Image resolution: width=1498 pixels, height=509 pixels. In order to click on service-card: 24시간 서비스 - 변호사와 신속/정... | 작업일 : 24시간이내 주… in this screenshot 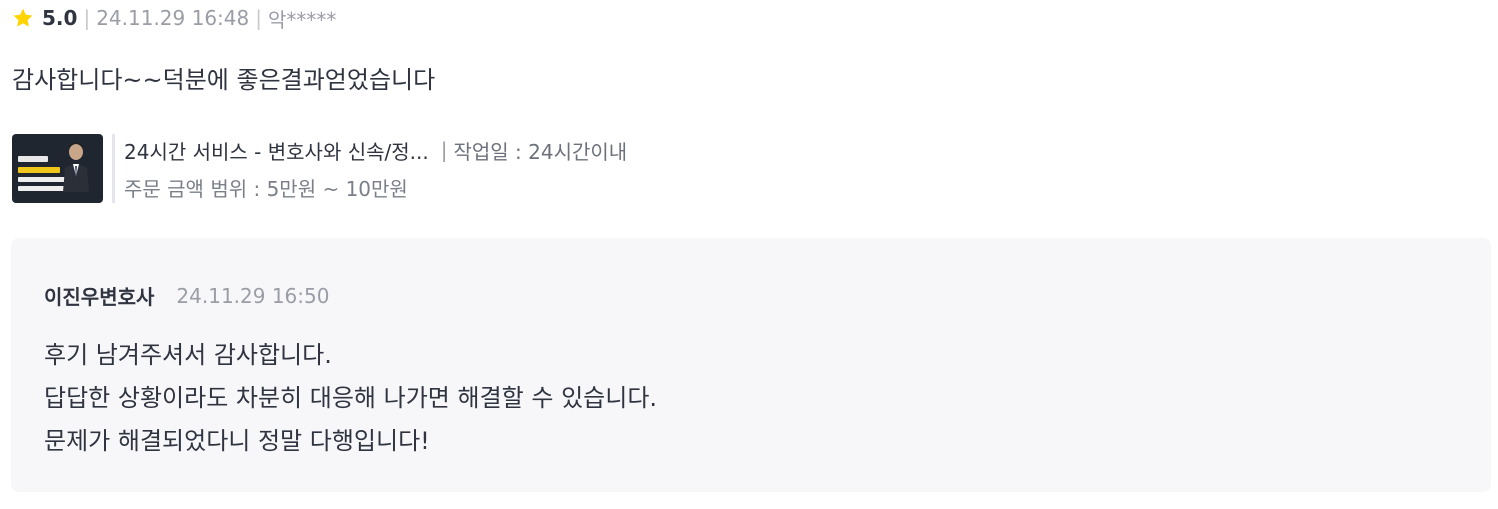, I will do `click(319, 168)`.